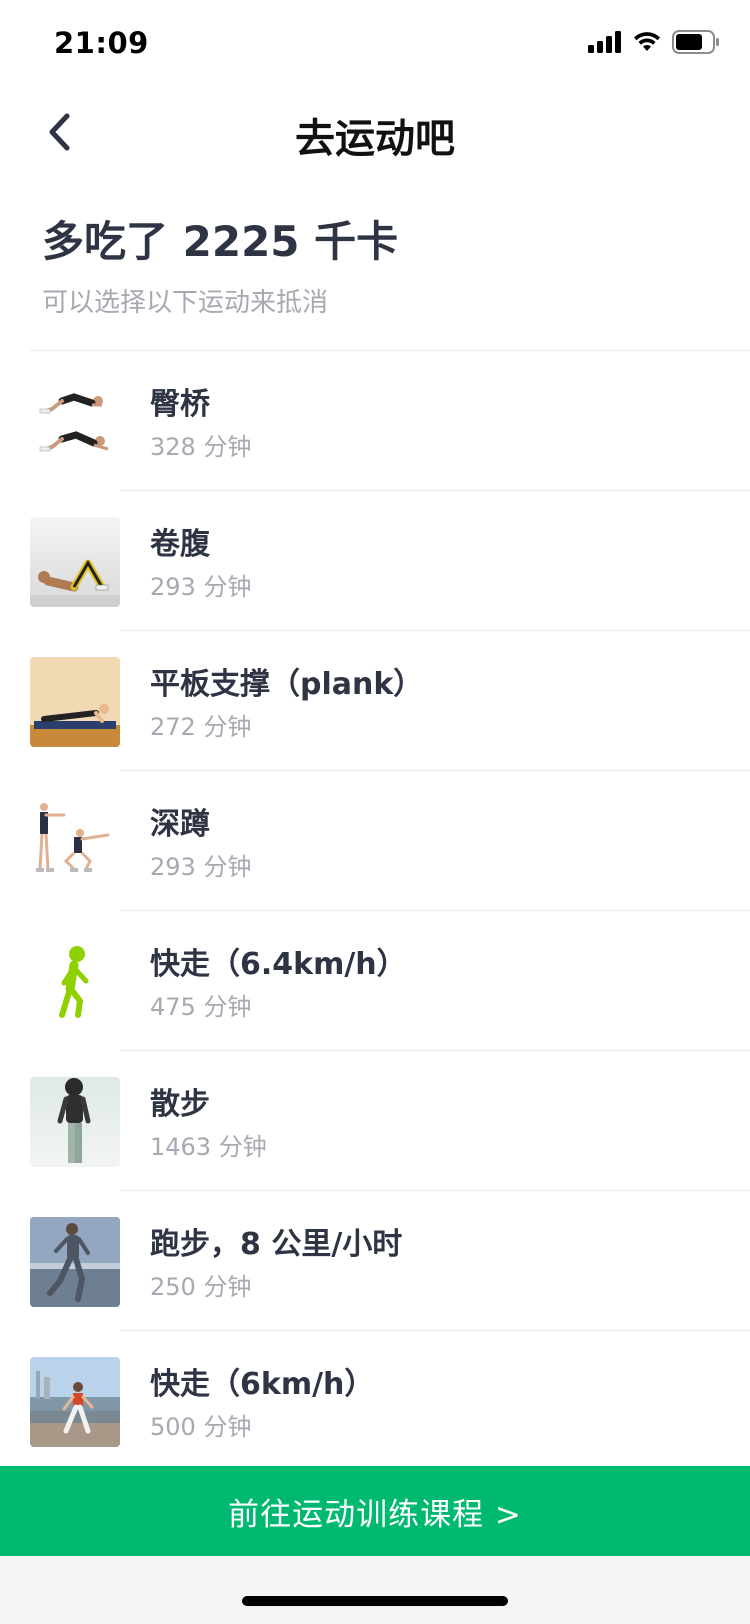  What do you see at coordinates (375, 44) in the screenshot?
I see `status-bar: 21:09` at bounding box center [375, 44].